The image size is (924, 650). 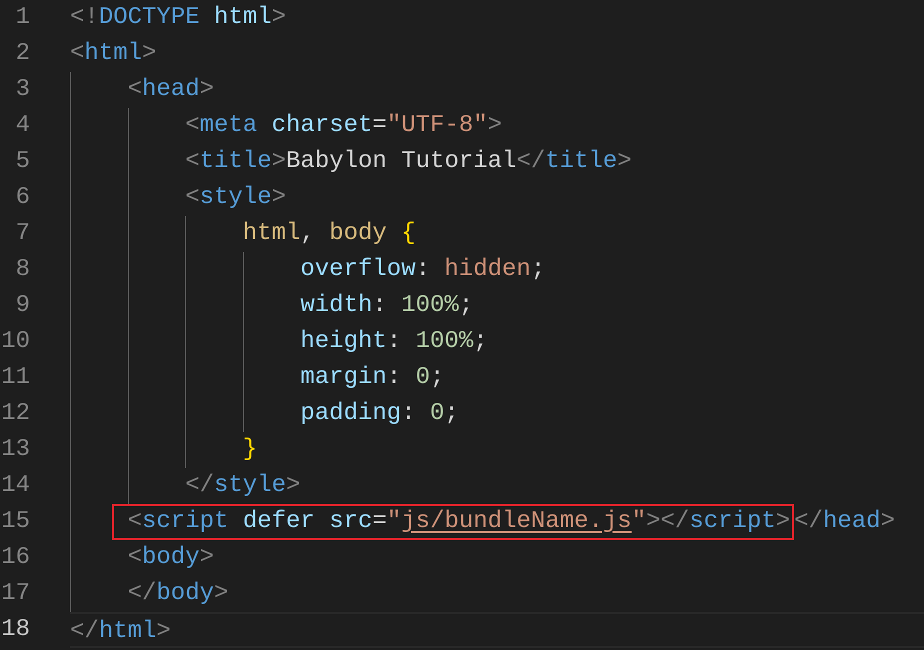 What do you see at coordinates (408, 162) in the screenshot?
I see `code-line: <title>Babylon Tutorial</title>` at bounding box center [408, 162].